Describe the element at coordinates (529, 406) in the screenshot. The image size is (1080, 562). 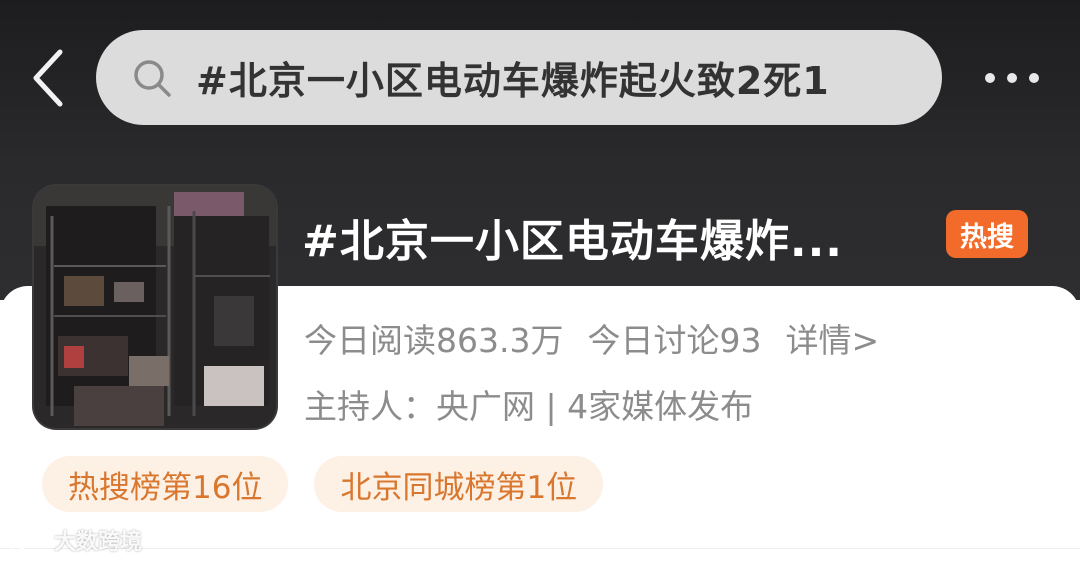
I see `host-info: 主持人：央广网 | 4家媒体发布` at that location.